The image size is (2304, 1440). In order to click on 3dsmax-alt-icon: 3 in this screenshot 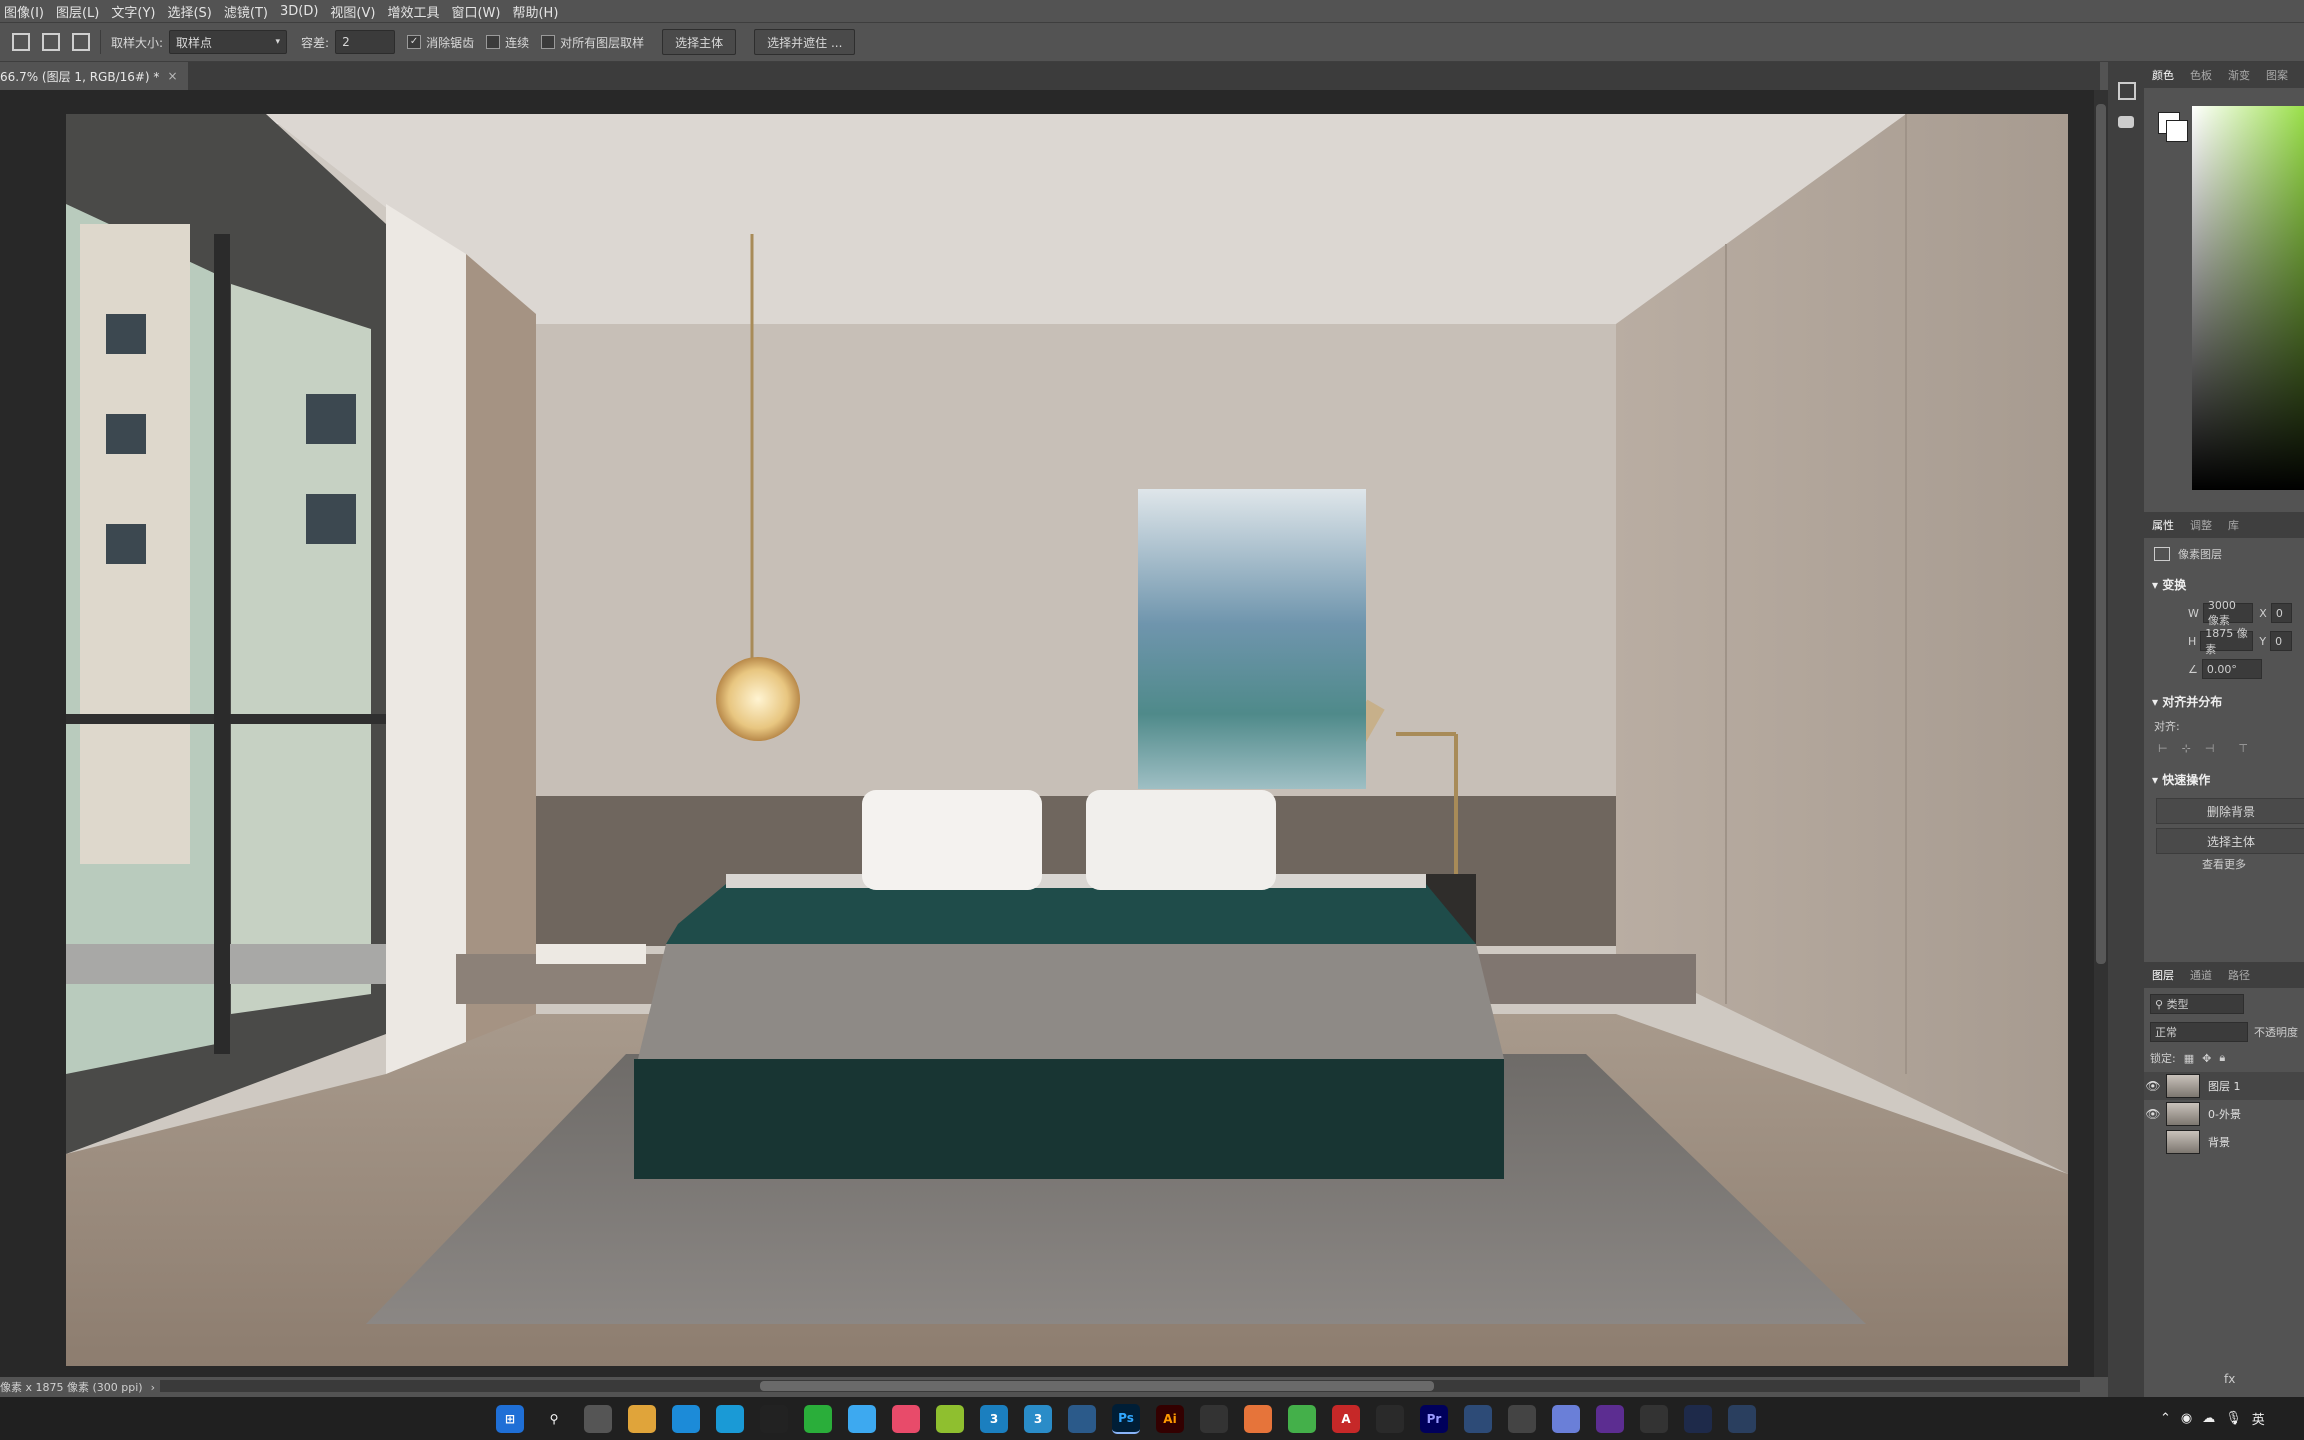, I will do `click(1038, 1418)`.